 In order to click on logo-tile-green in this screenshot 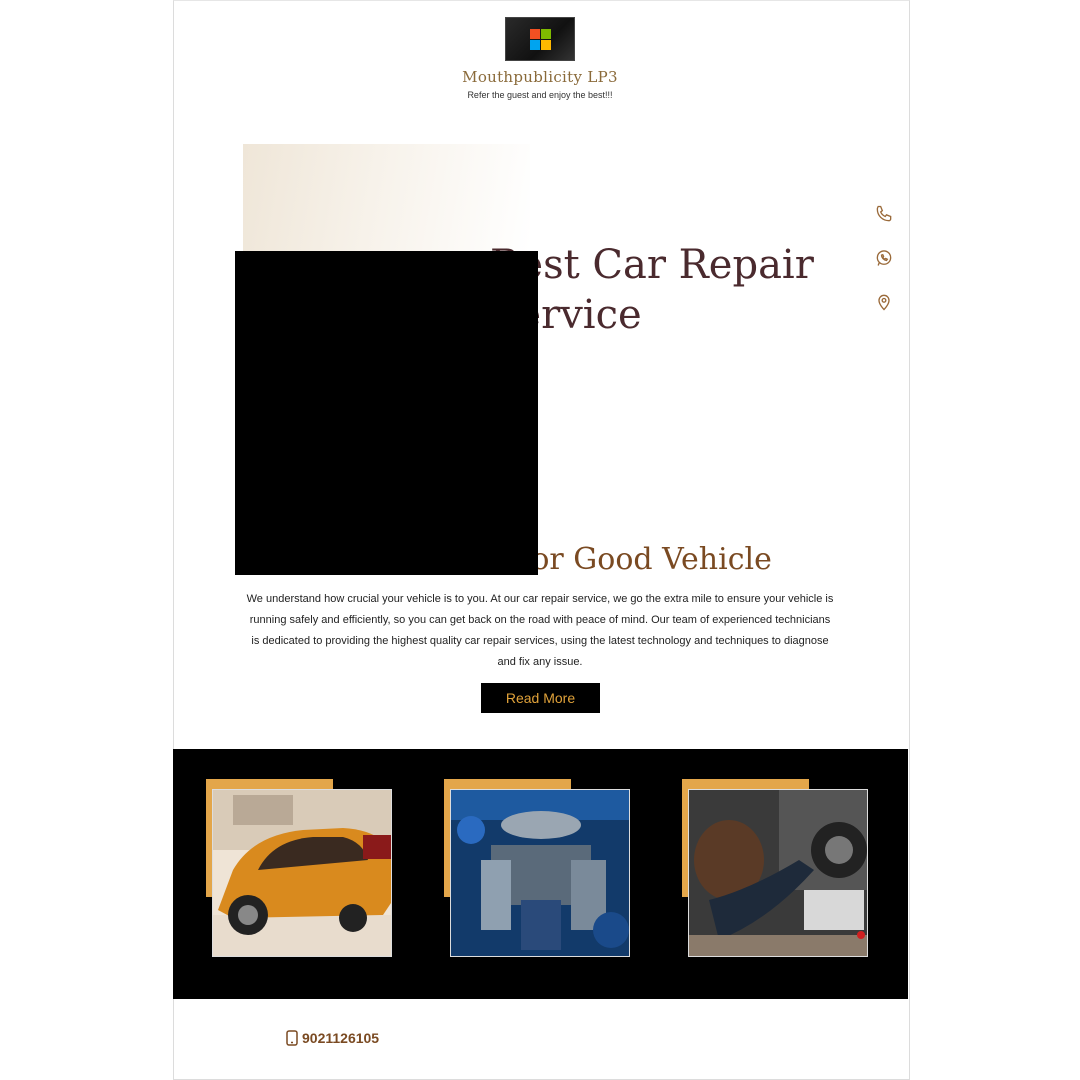, I will do `click(546, 34)`.